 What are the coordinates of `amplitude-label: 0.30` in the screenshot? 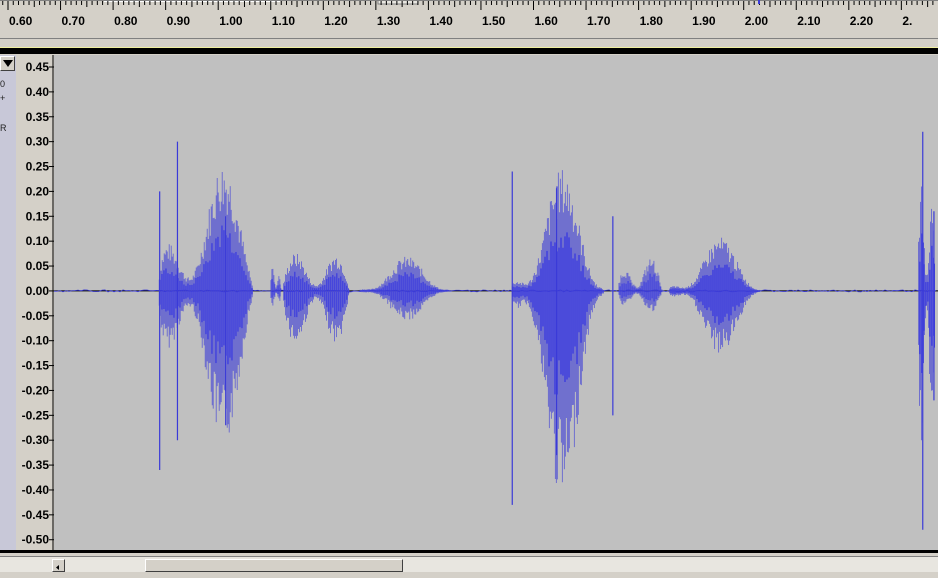 It's located at (38, 142).